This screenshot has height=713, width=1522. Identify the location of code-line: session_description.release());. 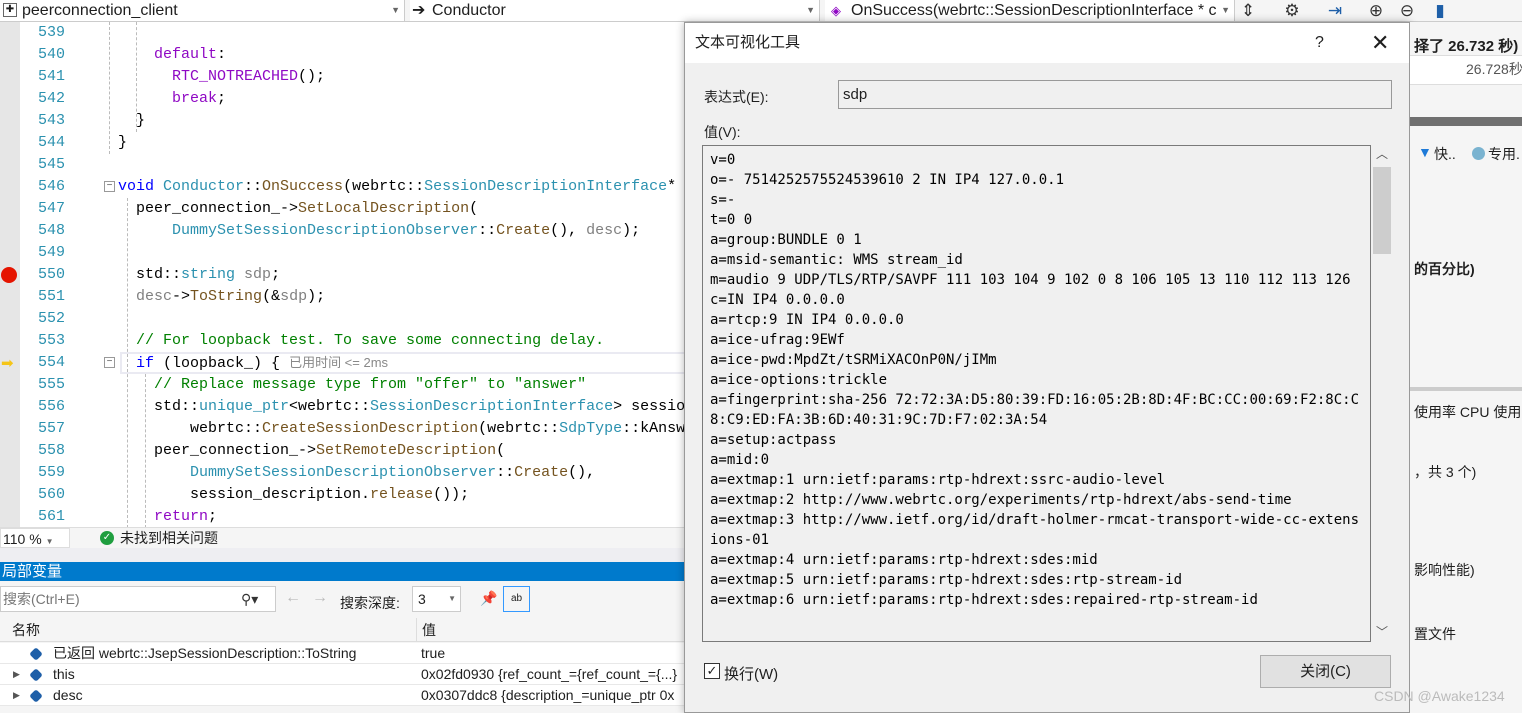
(293, 495).